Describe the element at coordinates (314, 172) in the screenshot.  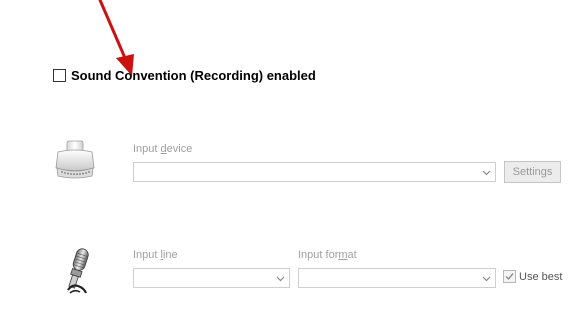
I see `input-device-select` at that location.